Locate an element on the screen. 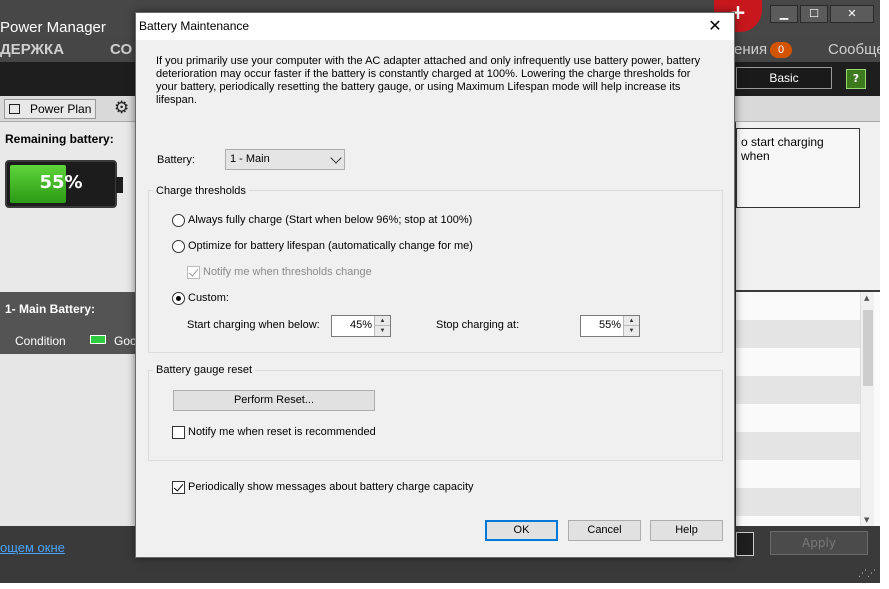 This screenshot has height=589, width=889. gauge-reset-group is located at coordinates (435, 415).